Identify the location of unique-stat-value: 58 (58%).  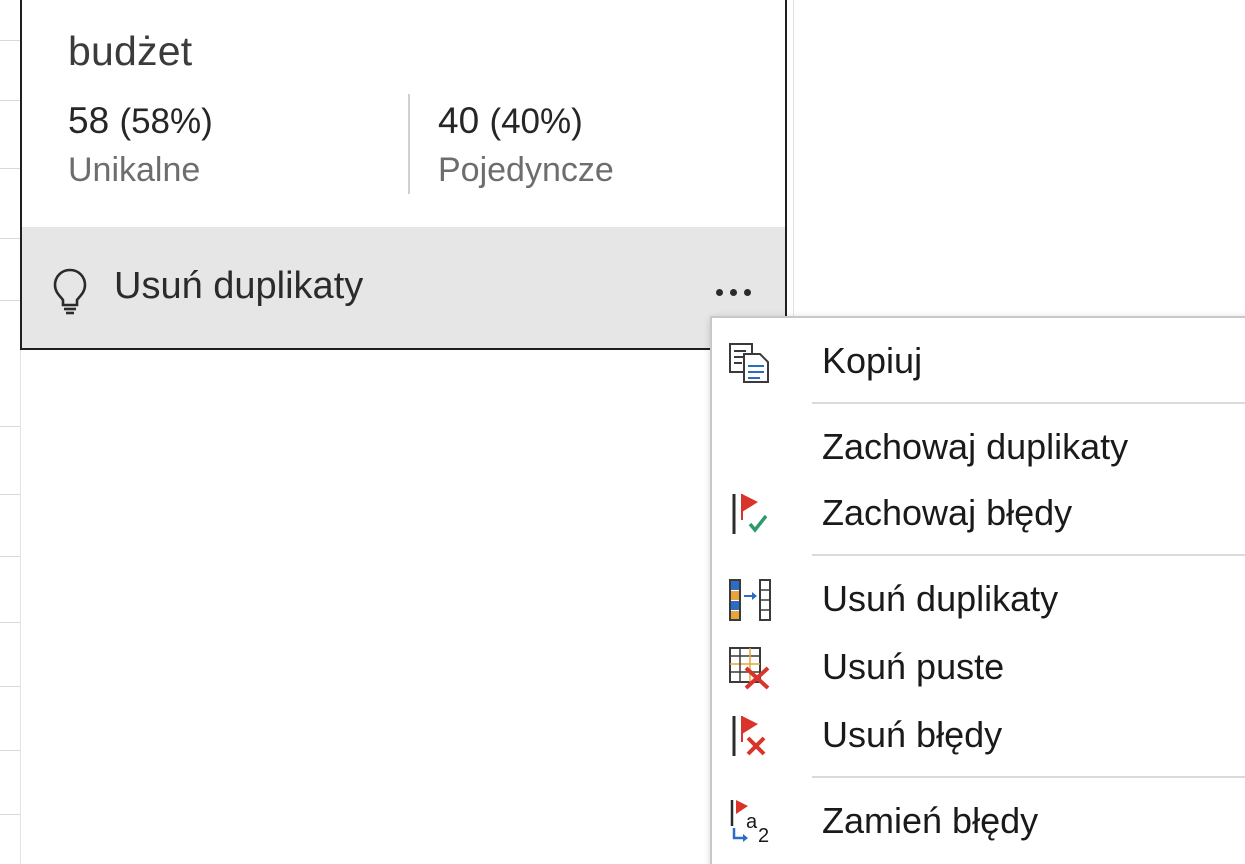
(140, 121).